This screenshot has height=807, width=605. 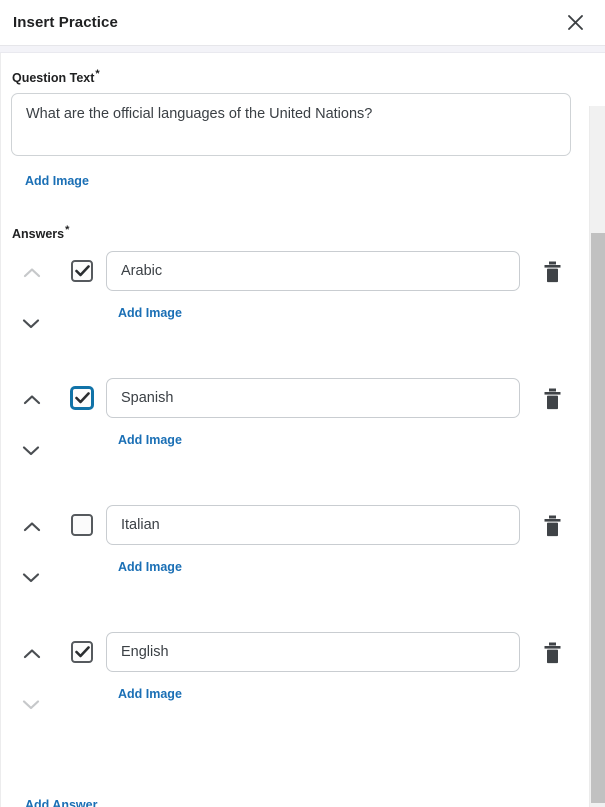 I want to click on question-add-image-link: Add Image, so click(x=57, y=181).